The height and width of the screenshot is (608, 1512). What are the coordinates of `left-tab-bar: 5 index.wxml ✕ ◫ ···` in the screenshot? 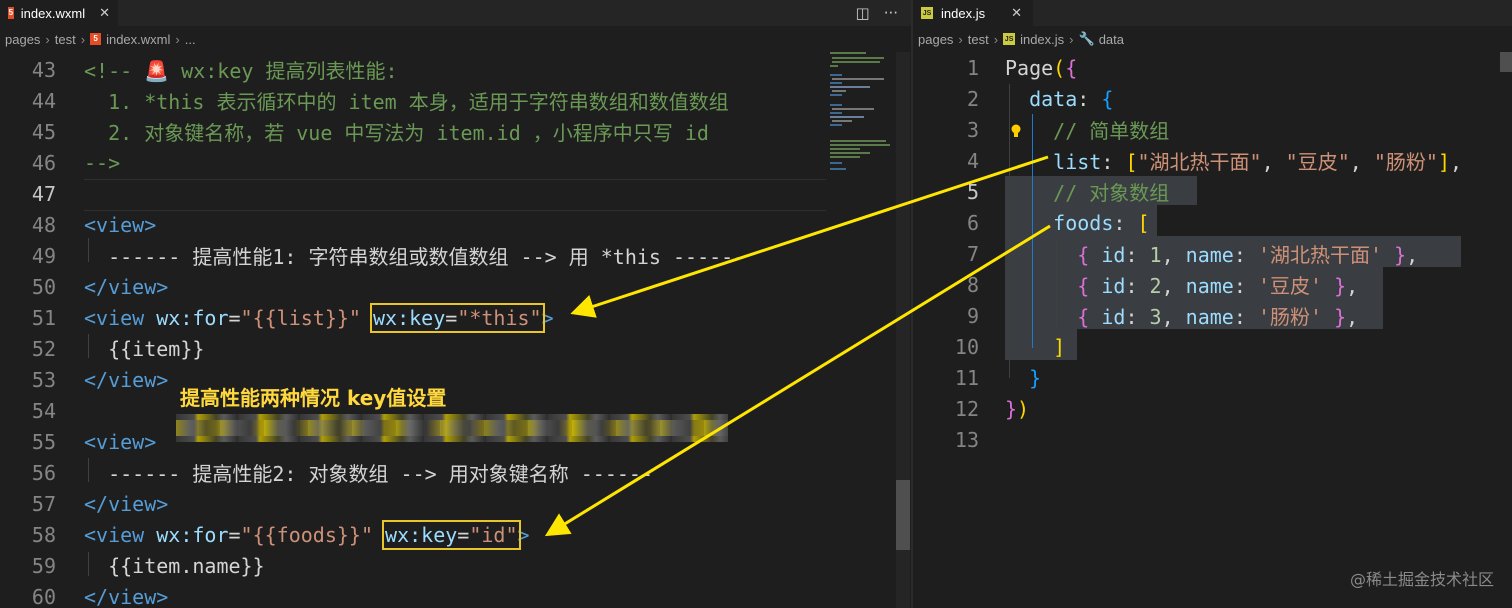 It's located at (456, 13).